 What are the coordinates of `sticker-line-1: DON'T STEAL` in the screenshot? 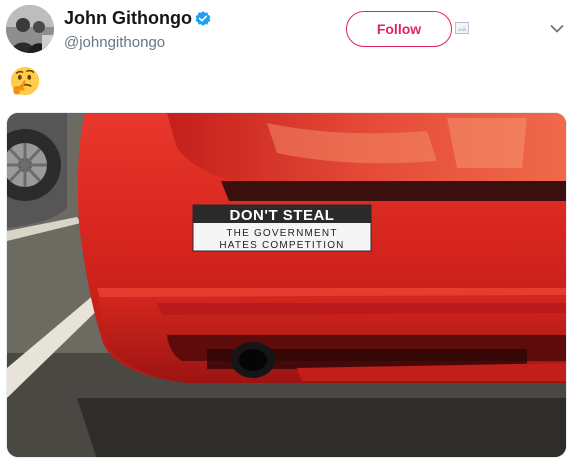 It's located at (282, 215).